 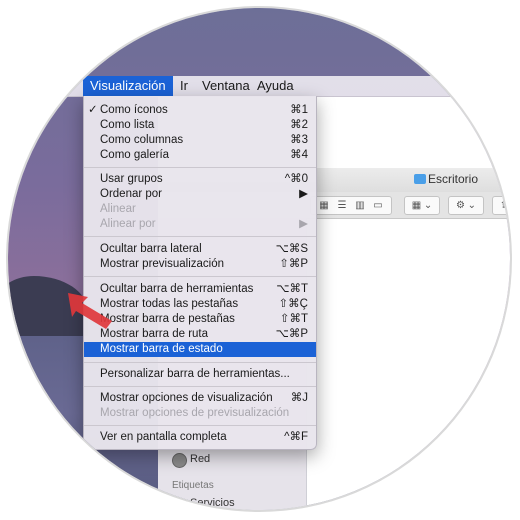 What do you see at coordinates (200, 459) in the screenshot?
I see `sidebar-item-network: Red` at bounding box center [200, 459].